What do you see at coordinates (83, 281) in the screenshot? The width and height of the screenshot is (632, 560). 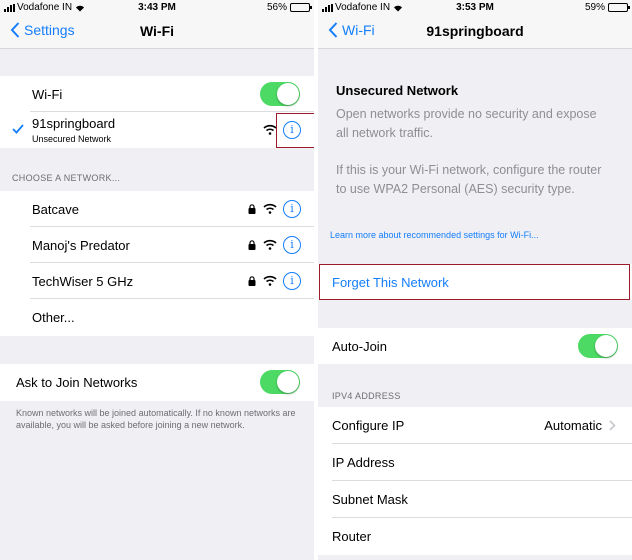 I see `network-name: TechWiser 5 GHz` at bounding box center [83, 281].